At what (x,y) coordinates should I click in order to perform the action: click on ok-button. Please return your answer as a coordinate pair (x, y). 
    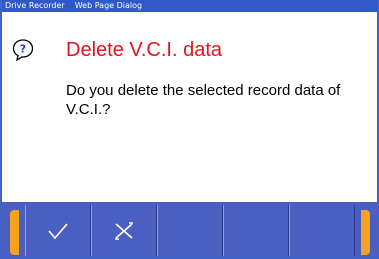
    Looking at the image, I should click on (58, 230).